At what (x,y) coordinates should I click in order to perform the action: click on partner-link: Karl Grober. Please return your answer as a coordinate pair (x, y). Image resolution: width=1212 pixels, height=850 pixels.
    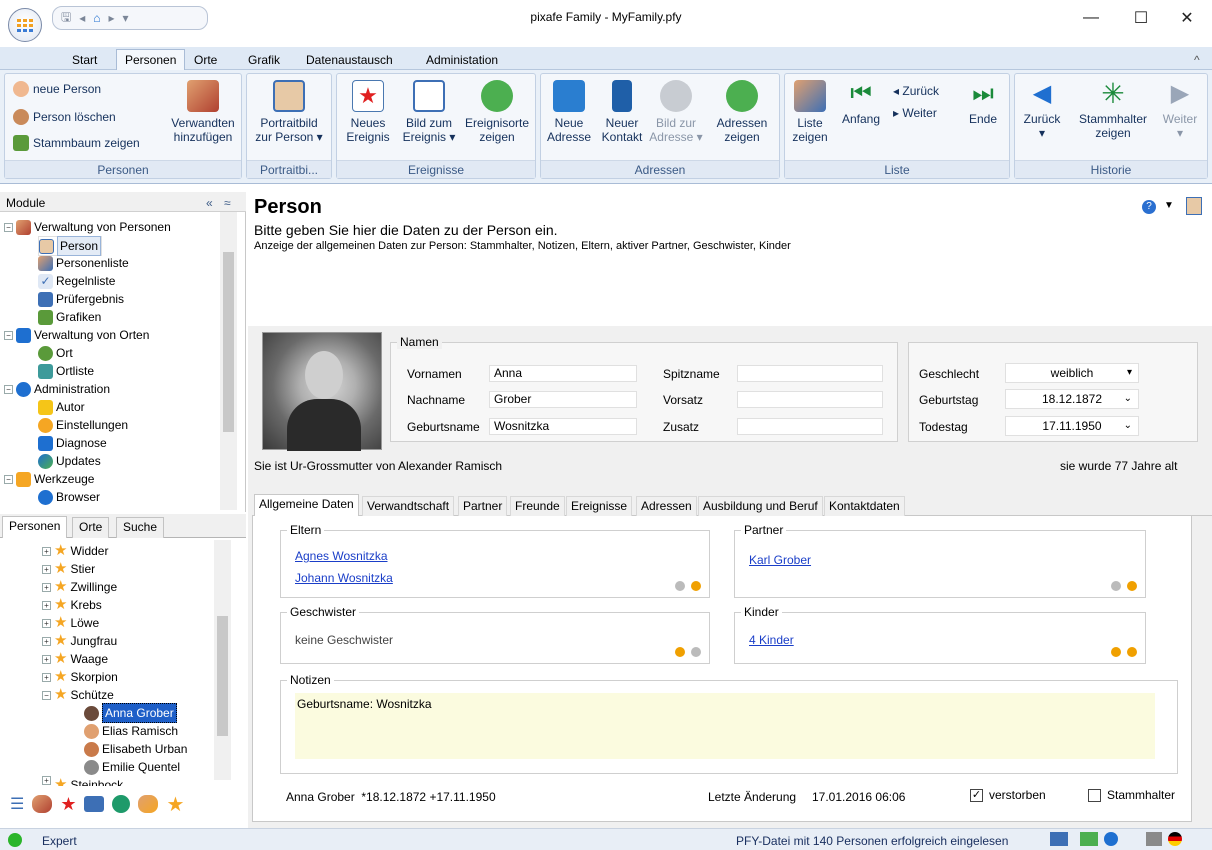
    Looking at the image, I should click on (780, 560).